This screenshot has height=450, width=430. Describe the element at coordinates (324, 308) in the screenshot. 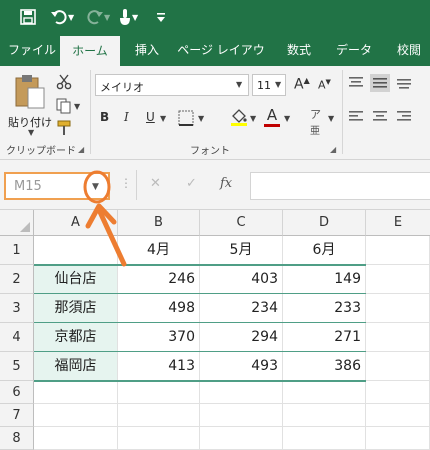

I see `cell-d3: 233` at that location.